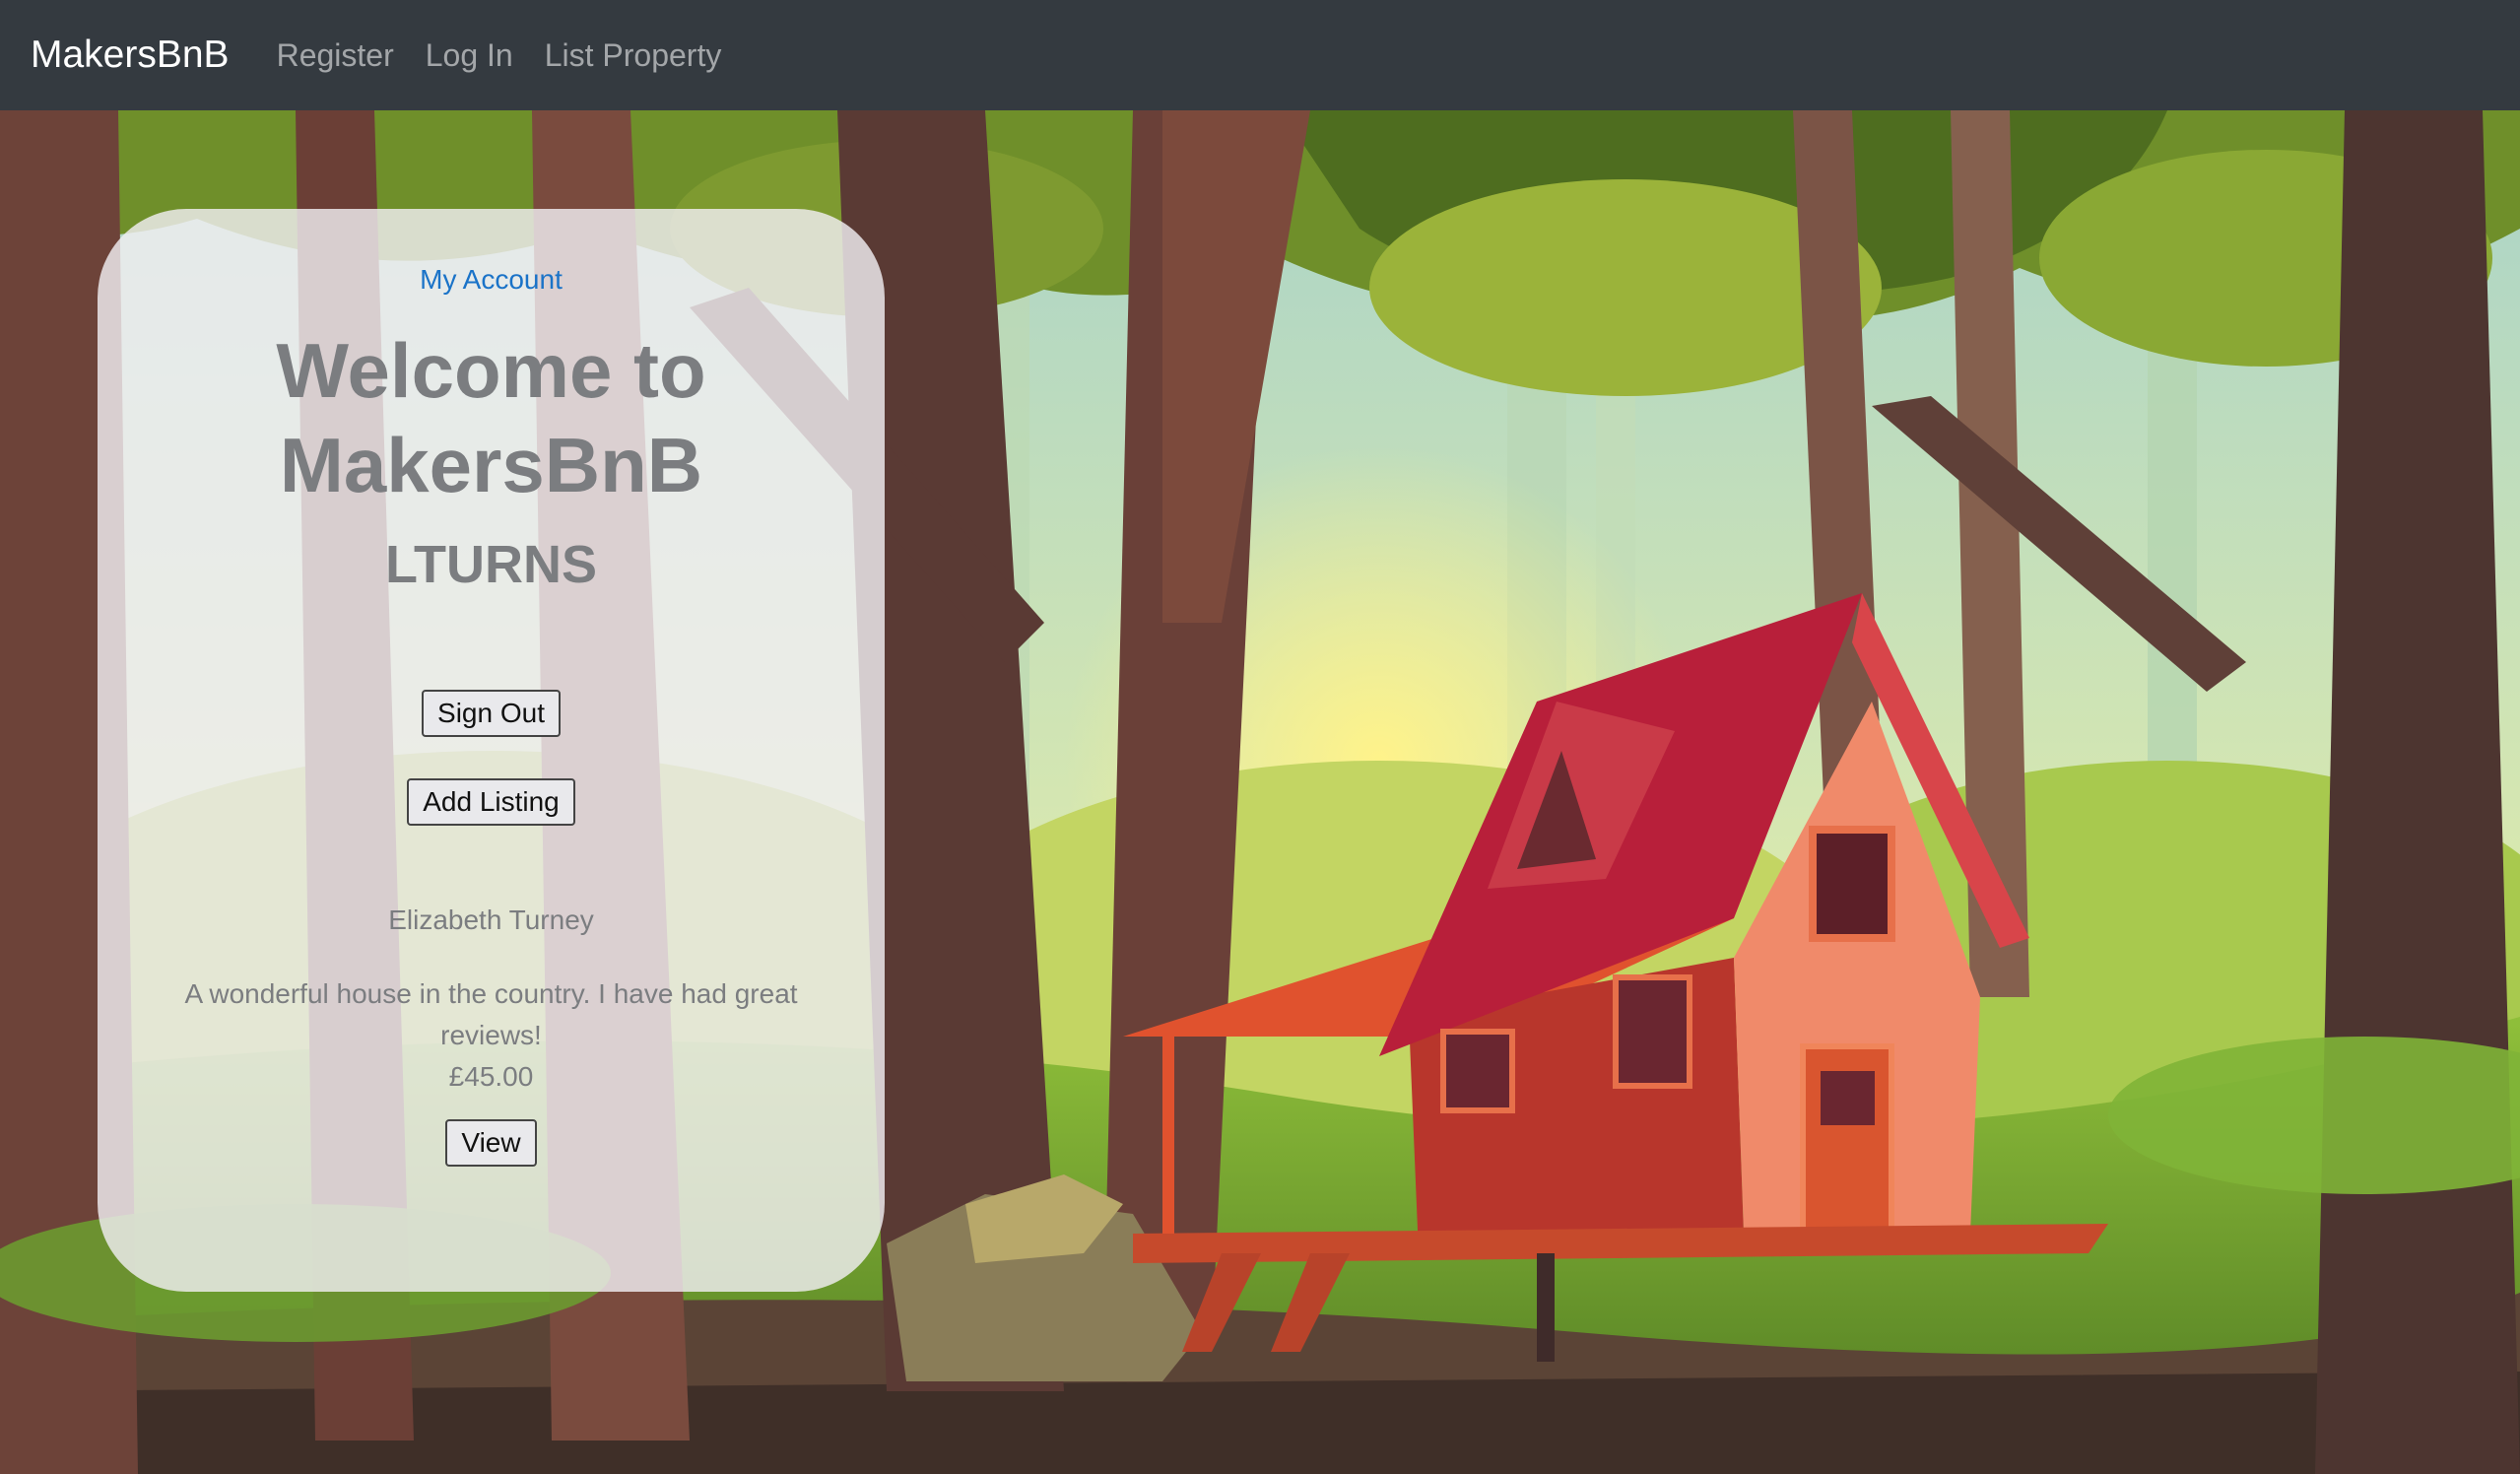 This screenshot has height=1474, width=2520. Describe the element at coordinates (130, 56) in the screenshot. I see `brand-logo-link: MakersBnB` at that location.